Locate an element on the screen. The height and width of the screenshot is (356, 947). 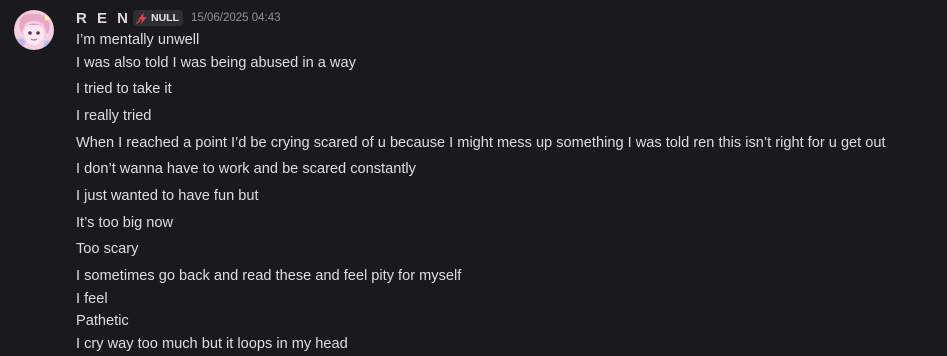
guild-tag: NULL is located at coordinates (158, 18).